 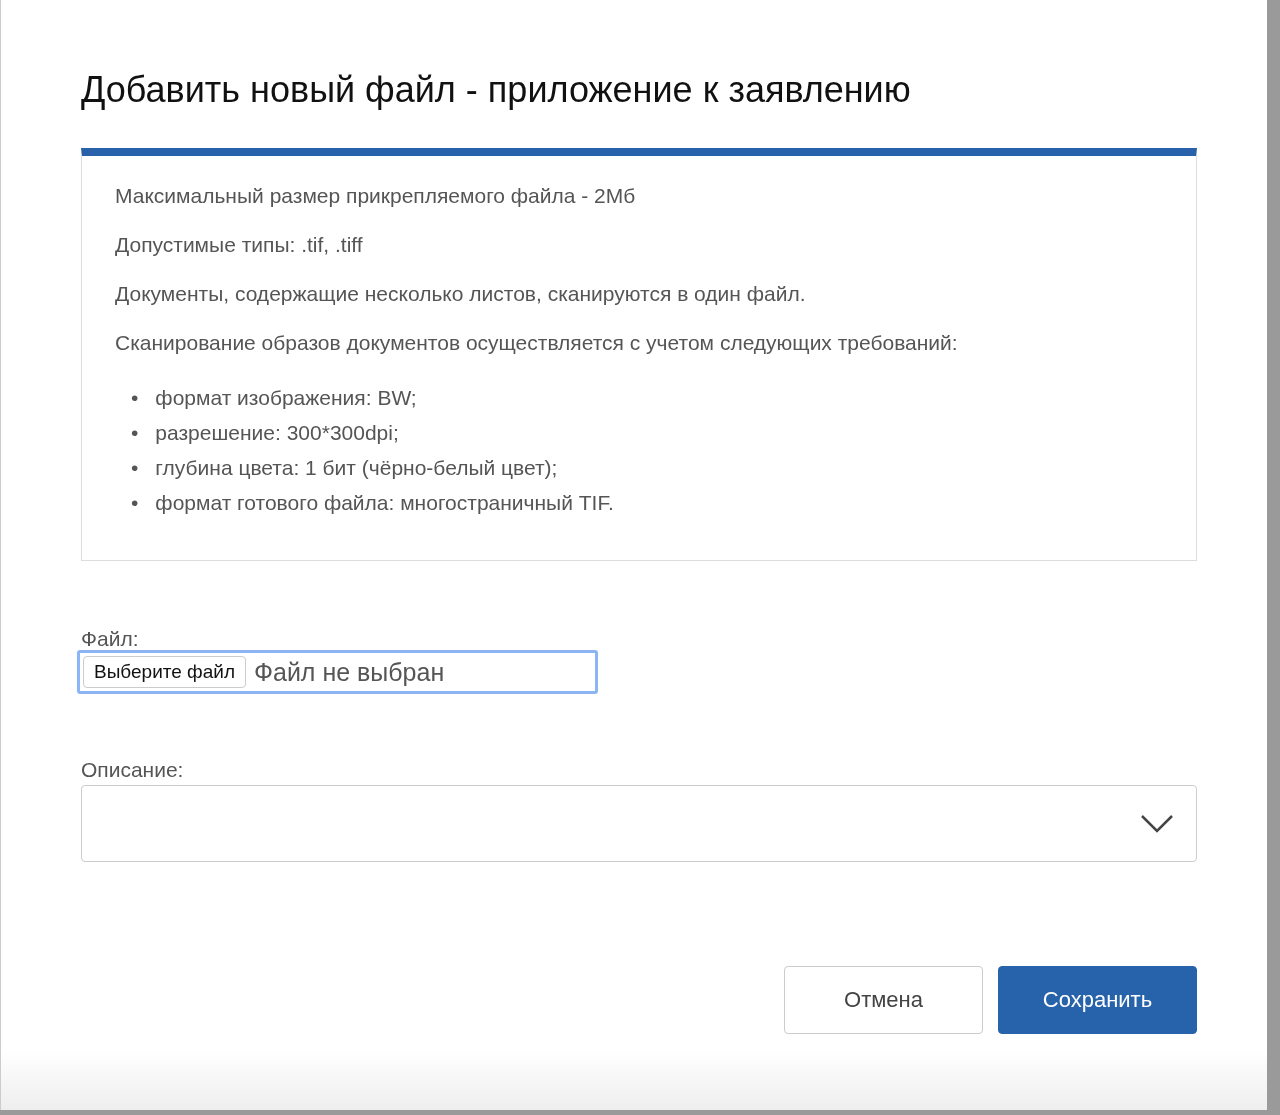 I want to click on save-button: Сохранить, so click(x=1097, y=1000).